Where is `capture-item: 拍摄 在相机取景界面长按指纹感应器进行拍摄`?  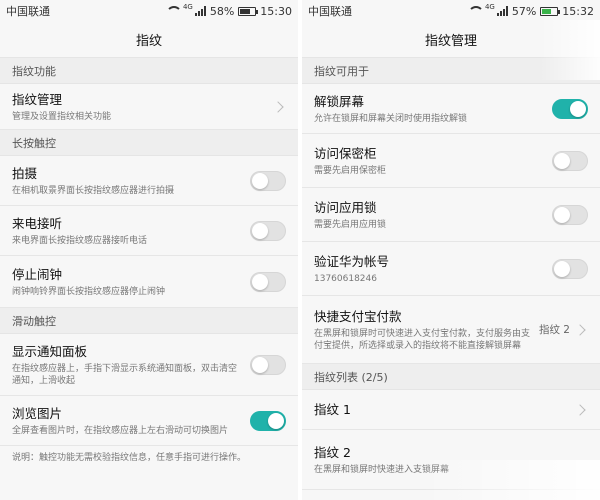 capture-item: 拍摄 在相机取景界面长按指纹感应器进行拍摄 is located at coordinates (149, 181).